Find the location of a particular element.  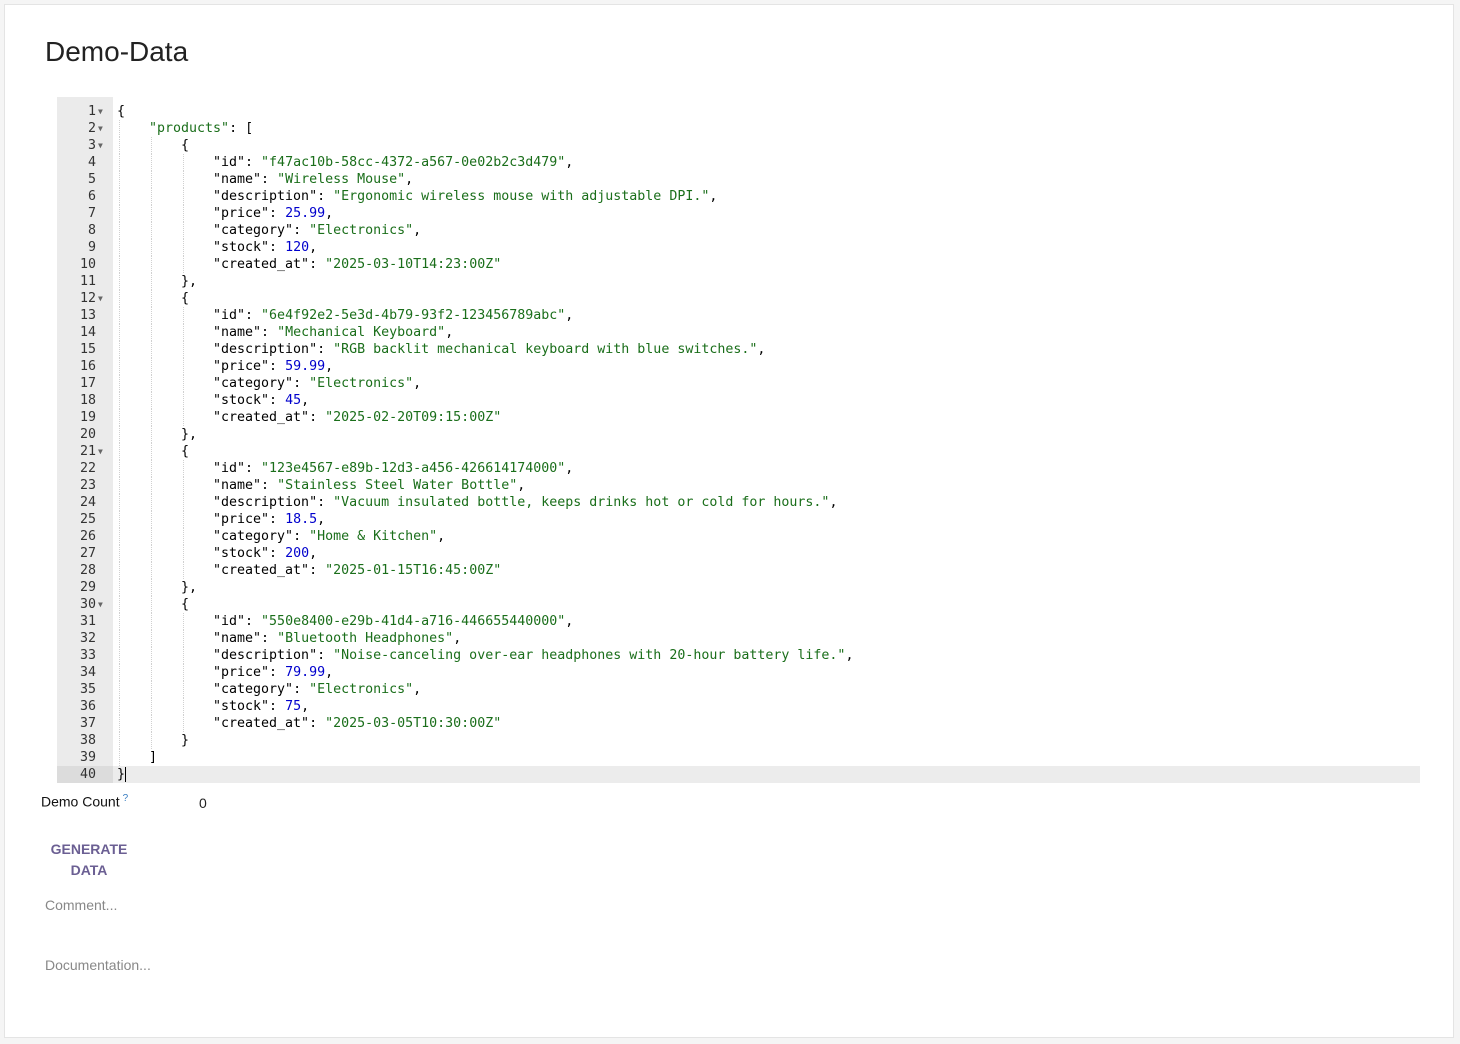

code-text: "name": "Mechanical Keyboard", is located at coordinates (333, 332).